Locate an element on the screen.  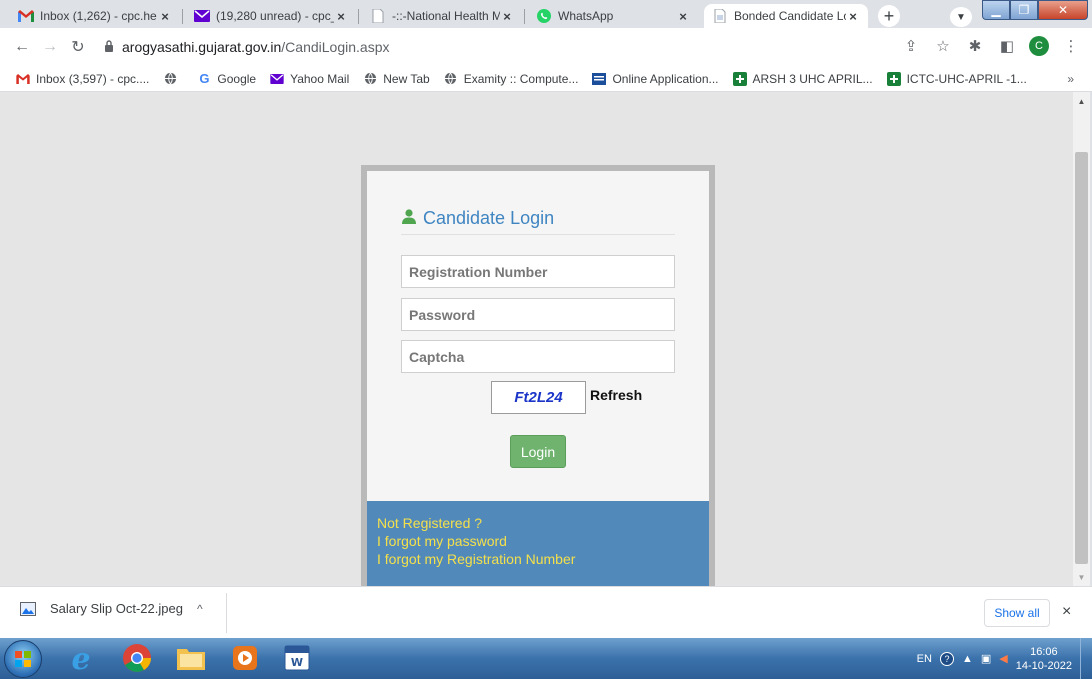
tab-yahoo-mail: (19,280 unread) - cpc_ × is located at coordinates (271, 16).